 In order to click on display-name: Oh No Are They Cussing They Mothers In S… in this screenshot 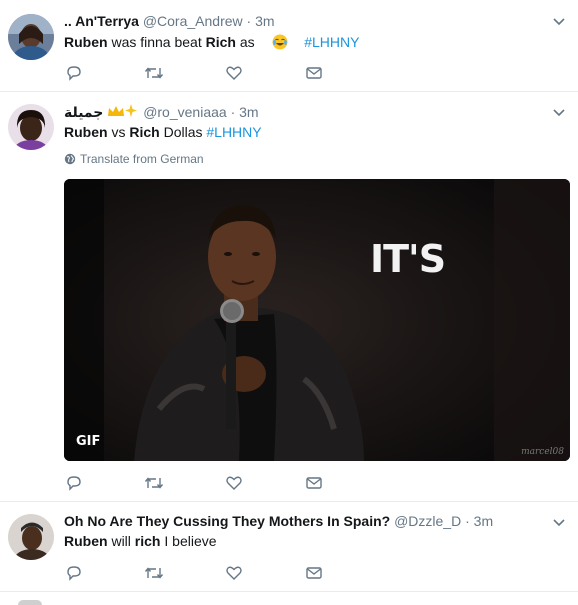, I will do `click(227, 521)`.